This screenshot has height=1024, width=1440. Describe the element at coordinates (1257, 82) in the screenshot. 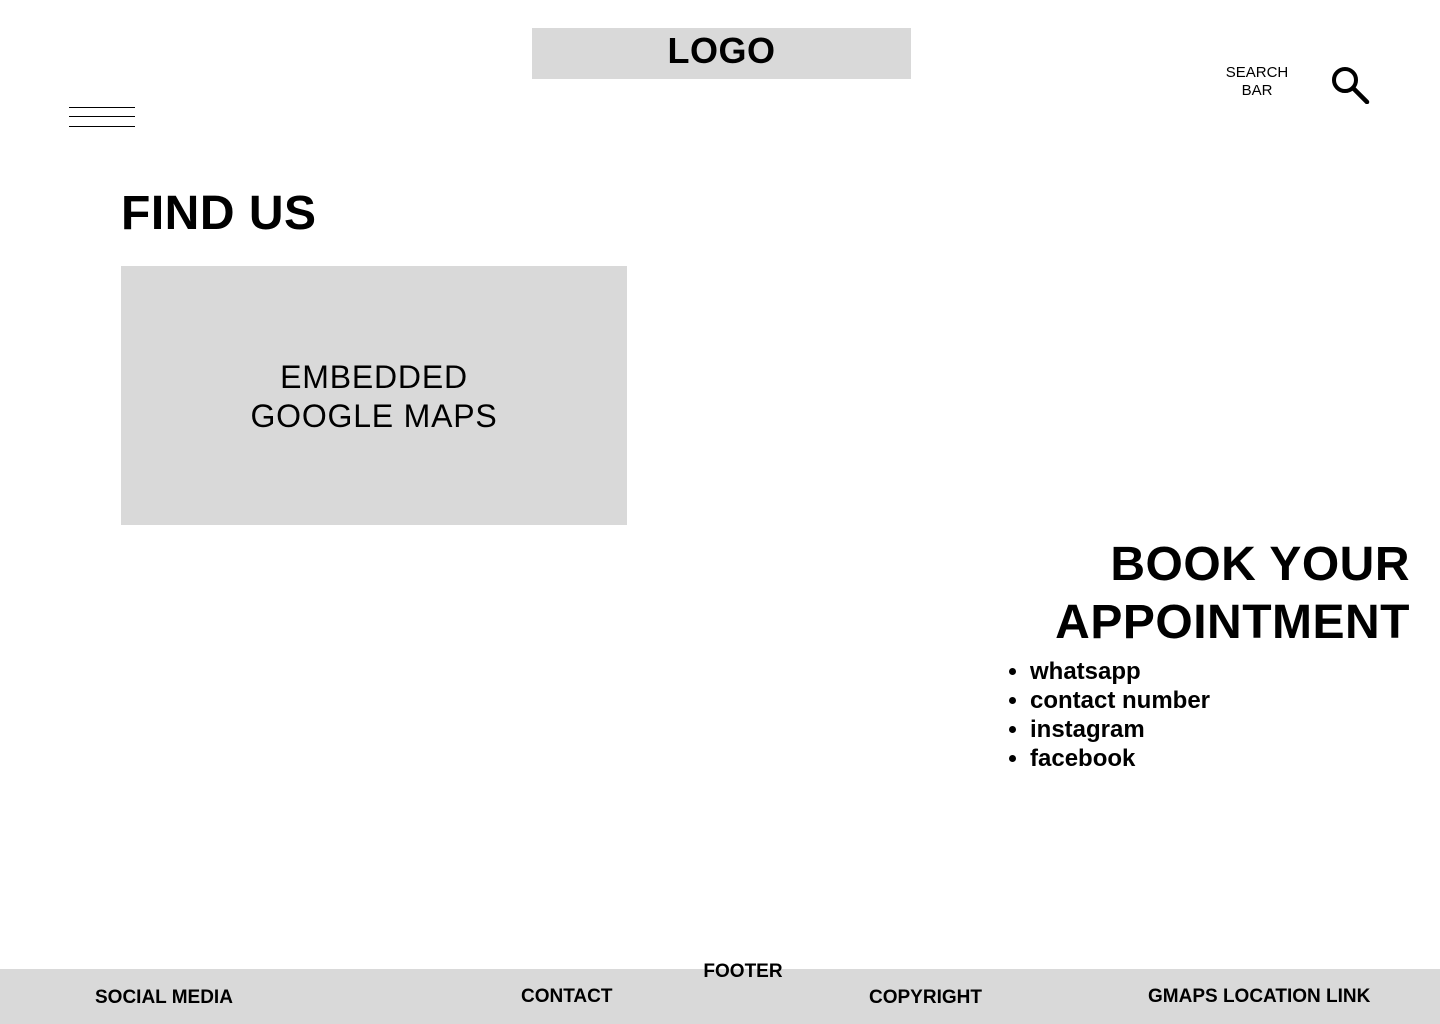

I see `search-bar: SEARCH BAR` at that location.